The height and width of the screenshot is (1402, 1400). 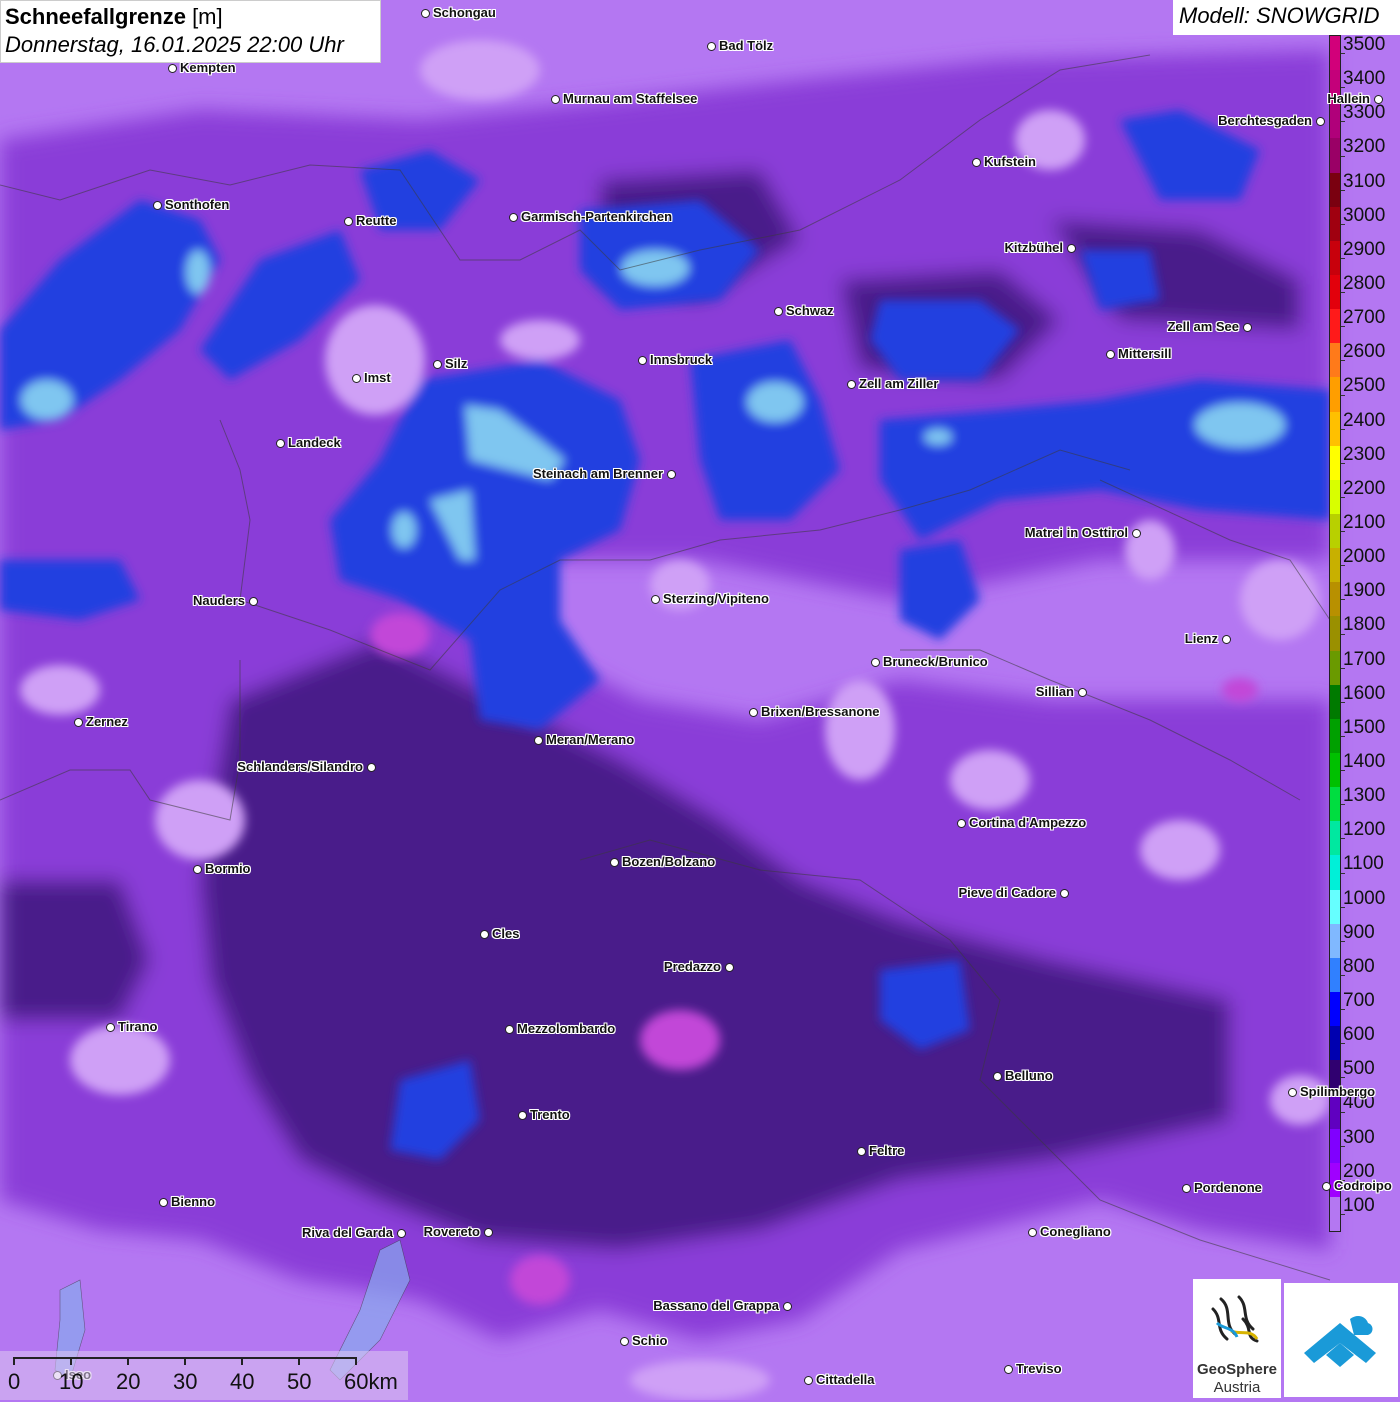 I want to click on scale-label: 60km, so click(x=371, y=1381).